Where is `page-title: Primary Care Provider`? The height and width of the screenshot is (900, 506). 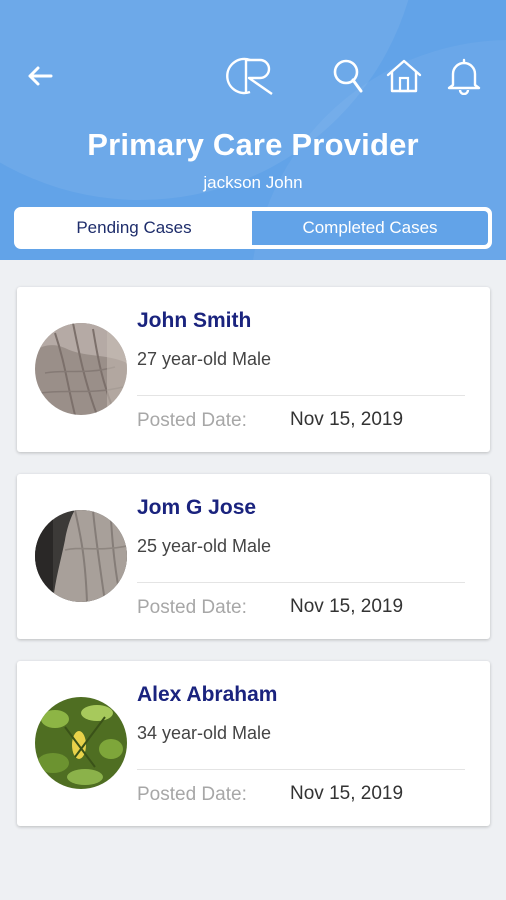 page-title: Primary Care Provider is located at coordinates (253, 144).